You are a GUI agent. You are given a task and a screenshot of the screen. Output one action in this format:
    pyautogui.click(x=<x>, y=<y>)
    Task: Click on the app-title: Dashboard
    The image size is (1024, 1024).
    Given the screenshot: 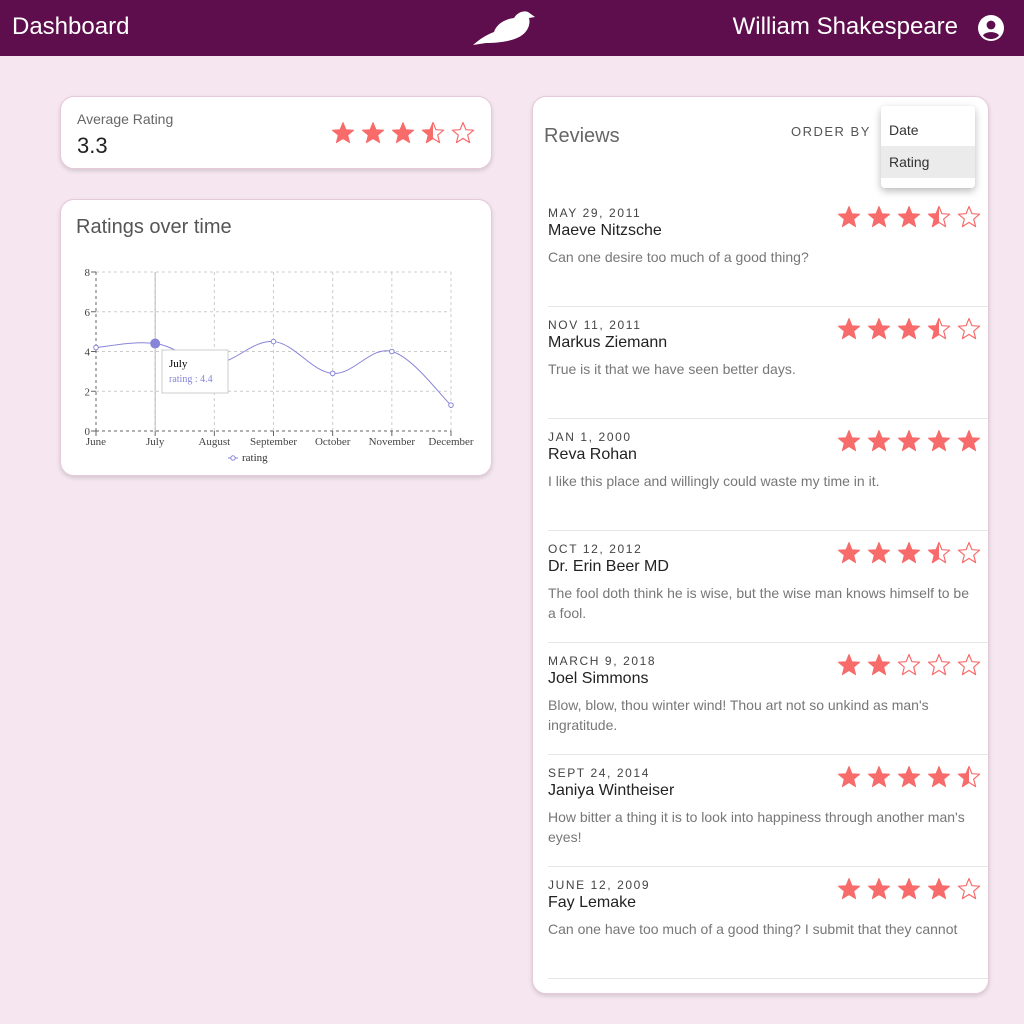 What is the action you would take?
    pyautogui.click(x=71, y=26)
    